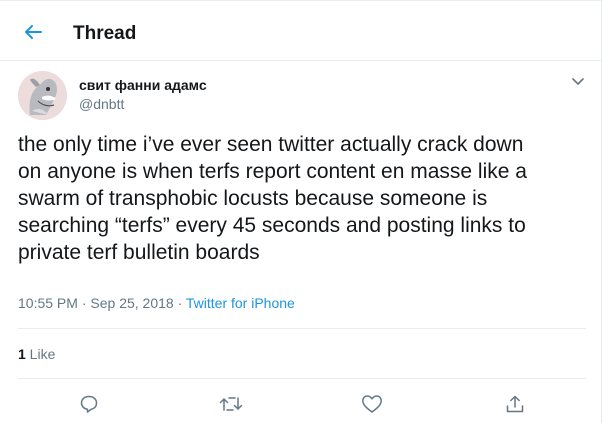 The height and width of the screenshot is (423, 604). Describe the element at coordinates (143, 85) in the screenshot. I see `display-name: свит фанни адамс` at that location.